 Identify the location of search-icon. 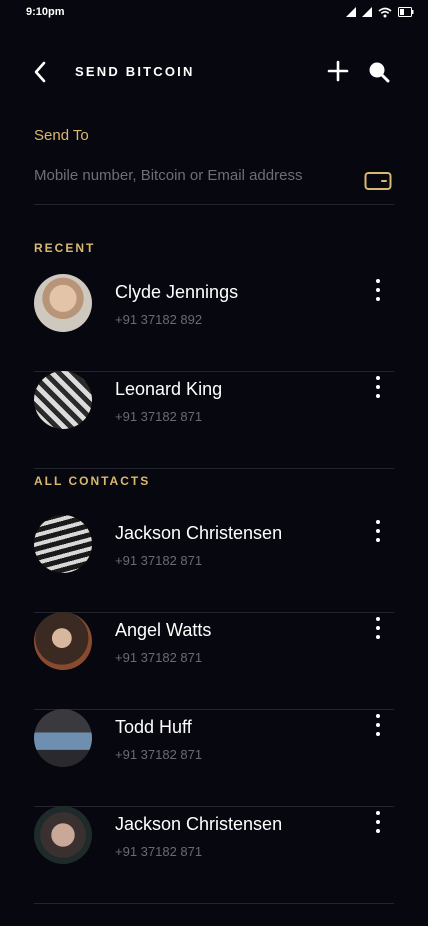
(379, 72).